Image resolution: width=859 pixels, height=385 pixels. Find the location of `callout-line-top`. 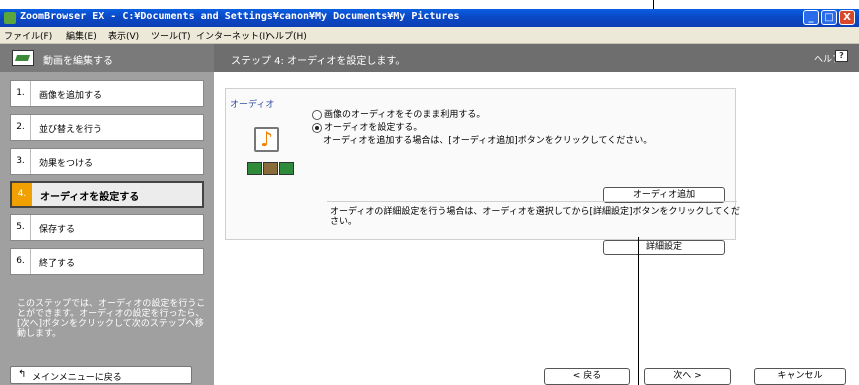

callout-line-top is located at coordinates (653, 4).